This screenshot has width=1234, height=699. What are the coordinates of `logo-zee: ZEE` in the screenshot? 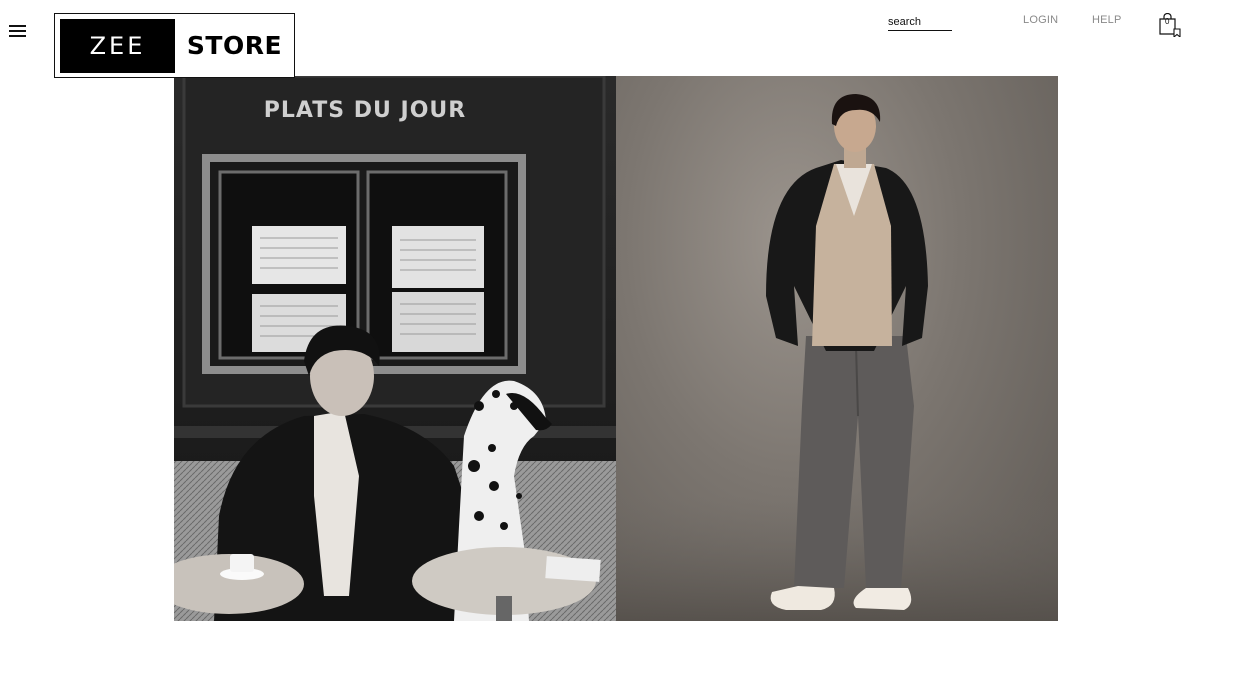 It's located at (117, 45).